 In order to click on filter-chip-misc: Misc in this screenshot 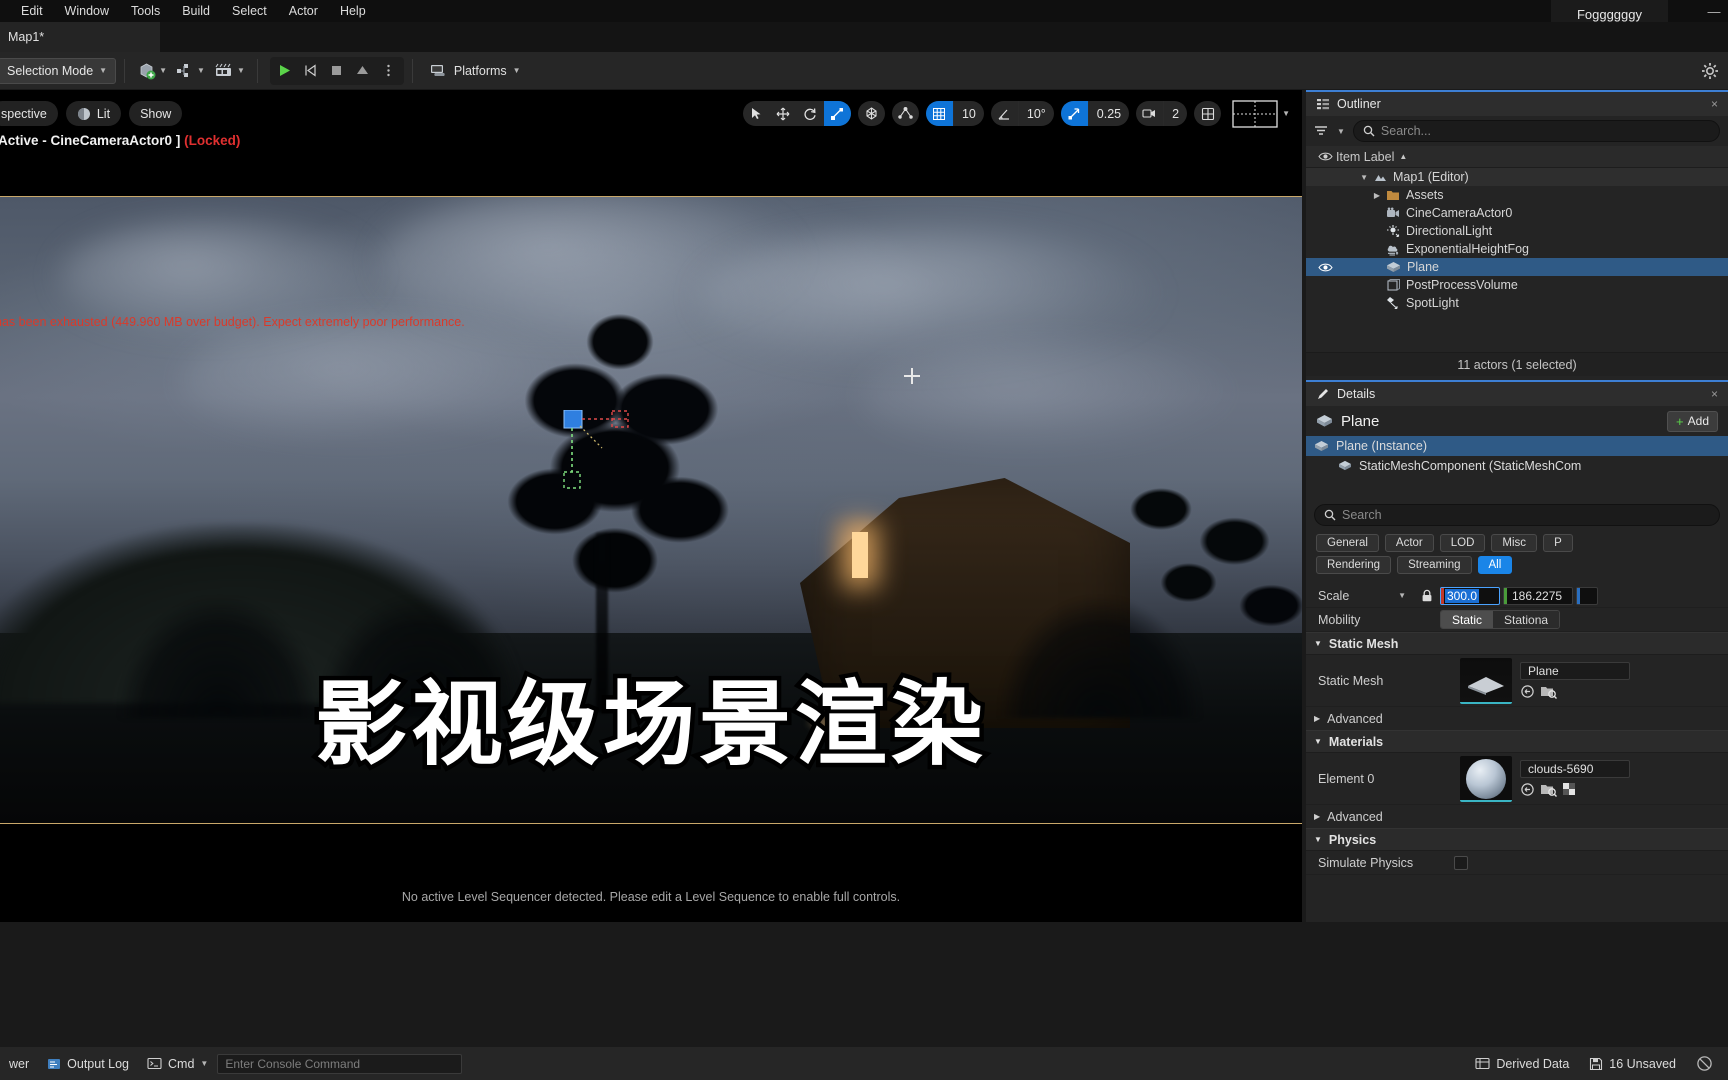, I will do `click(1514, 543)`.